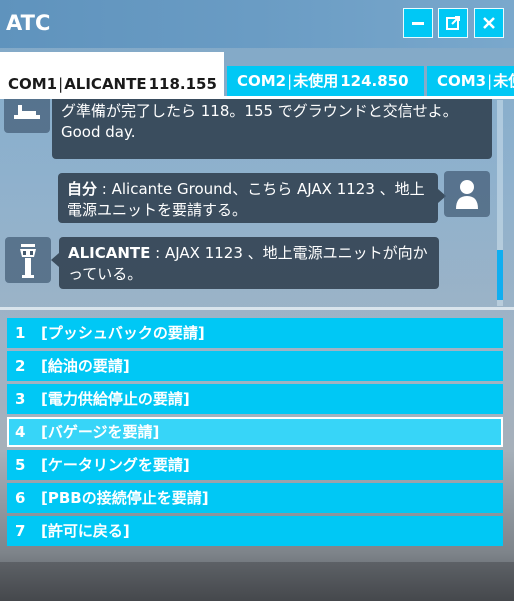  What do you see at coordinates (28, 23) in the screenshot?
I see `window-title: ATC` at bounding box center [28, 23].